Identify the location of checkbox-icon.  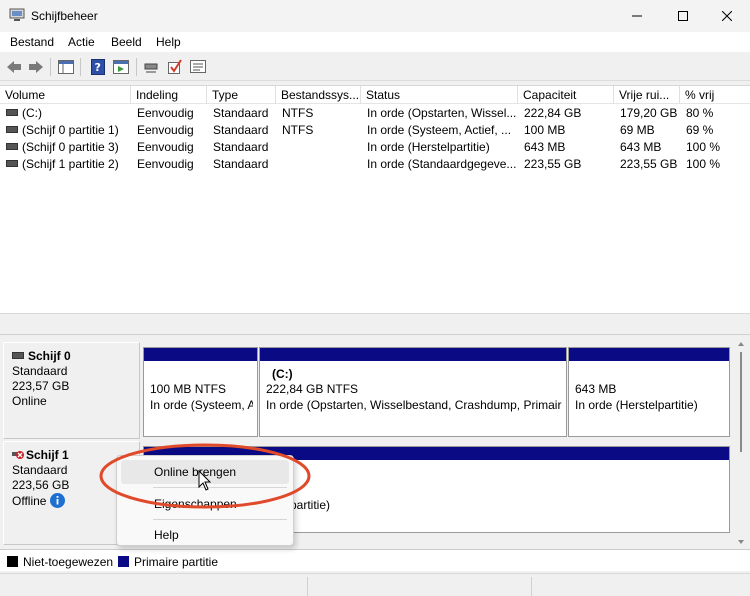
(175, 67).